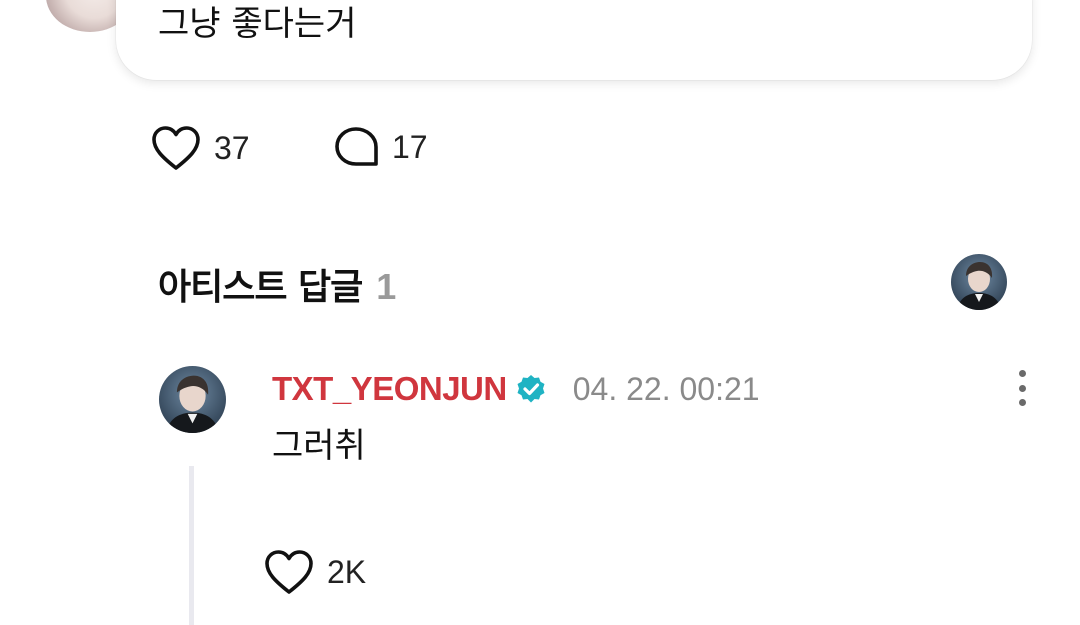 The image size is (1080, 625). Describe the element at coordinates (410, 146) in the screenshot. I see `post-comment-count: 17` at that location.